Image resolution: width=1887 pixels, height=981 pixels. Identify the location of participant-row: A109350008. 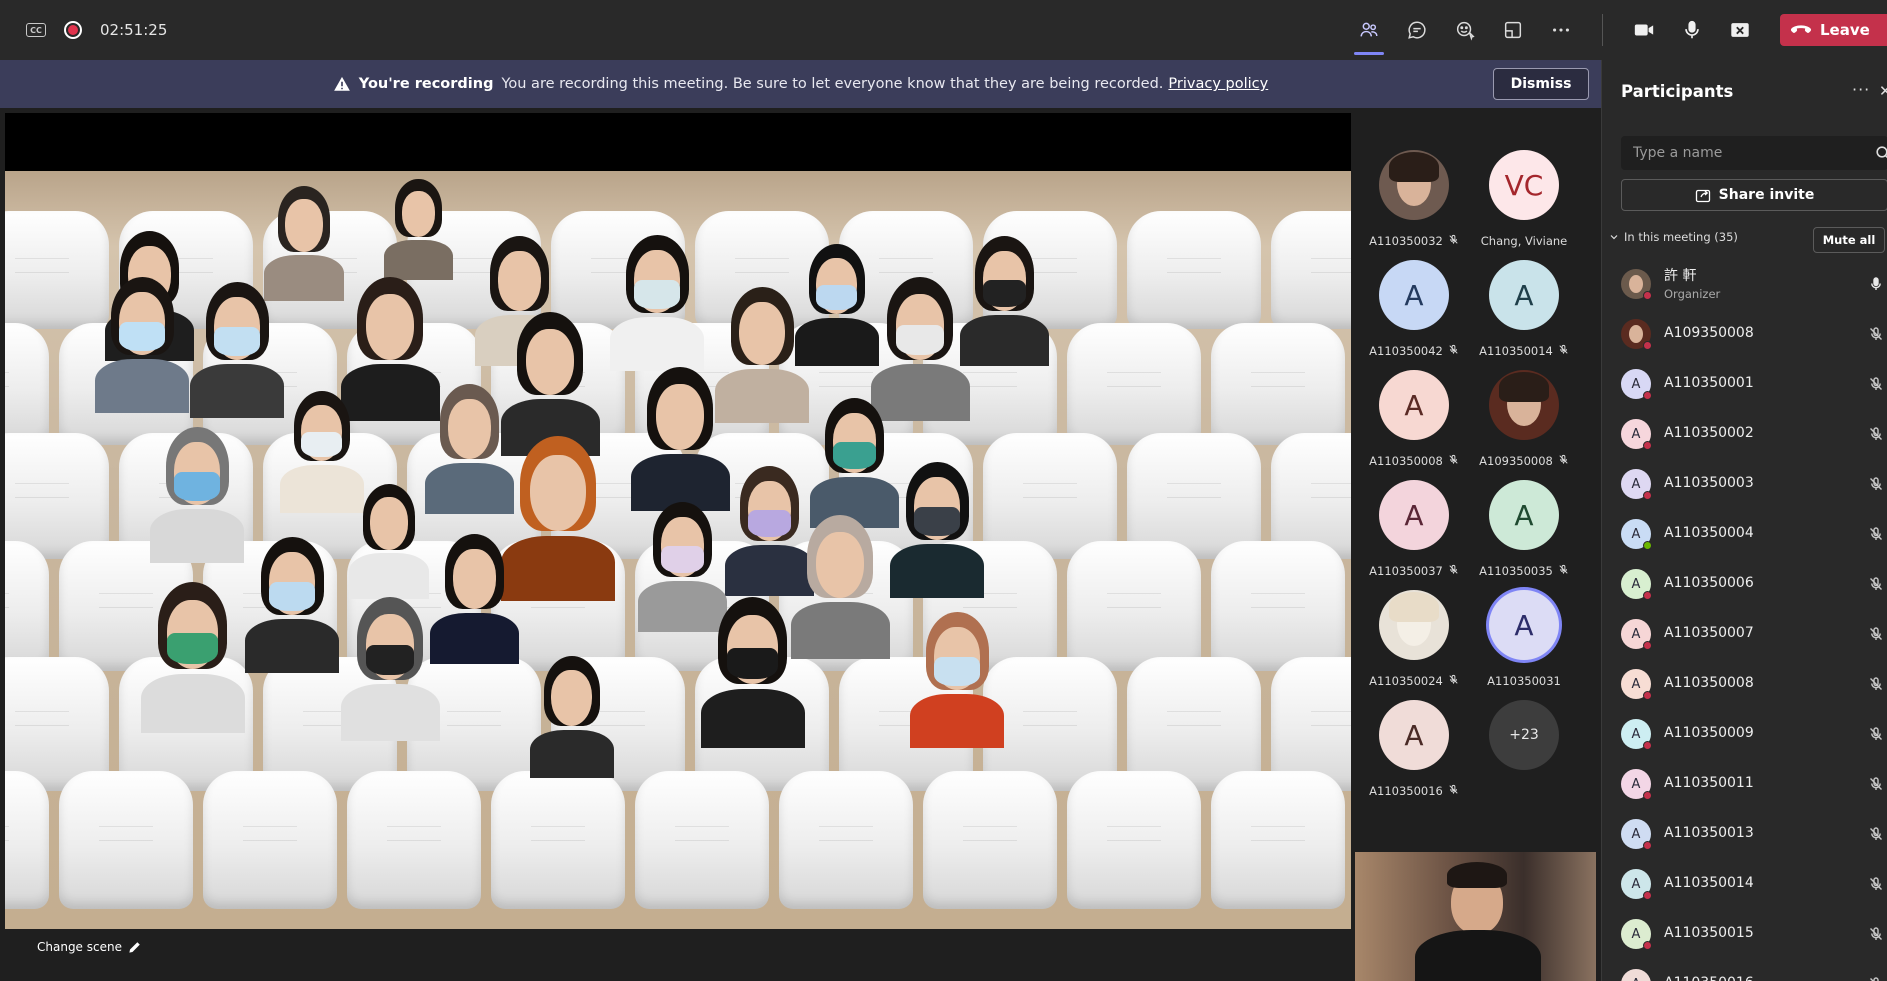
(1744, 334).